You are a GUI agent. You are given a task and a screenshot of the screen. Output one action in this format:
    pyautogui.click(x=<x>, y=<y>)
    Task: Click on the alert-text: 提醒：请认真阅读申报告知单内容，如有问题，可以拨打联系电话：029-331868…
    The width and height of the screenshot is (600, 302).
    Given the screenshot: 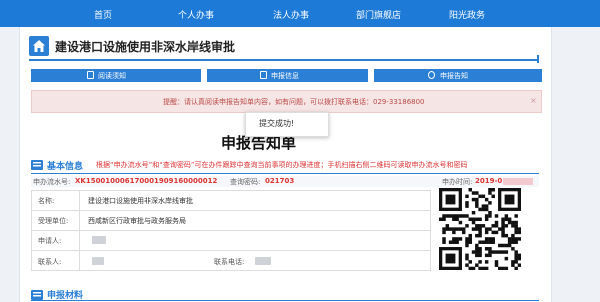 What is the action you would take?
    pyautogui.click(x=294, y=102)
    